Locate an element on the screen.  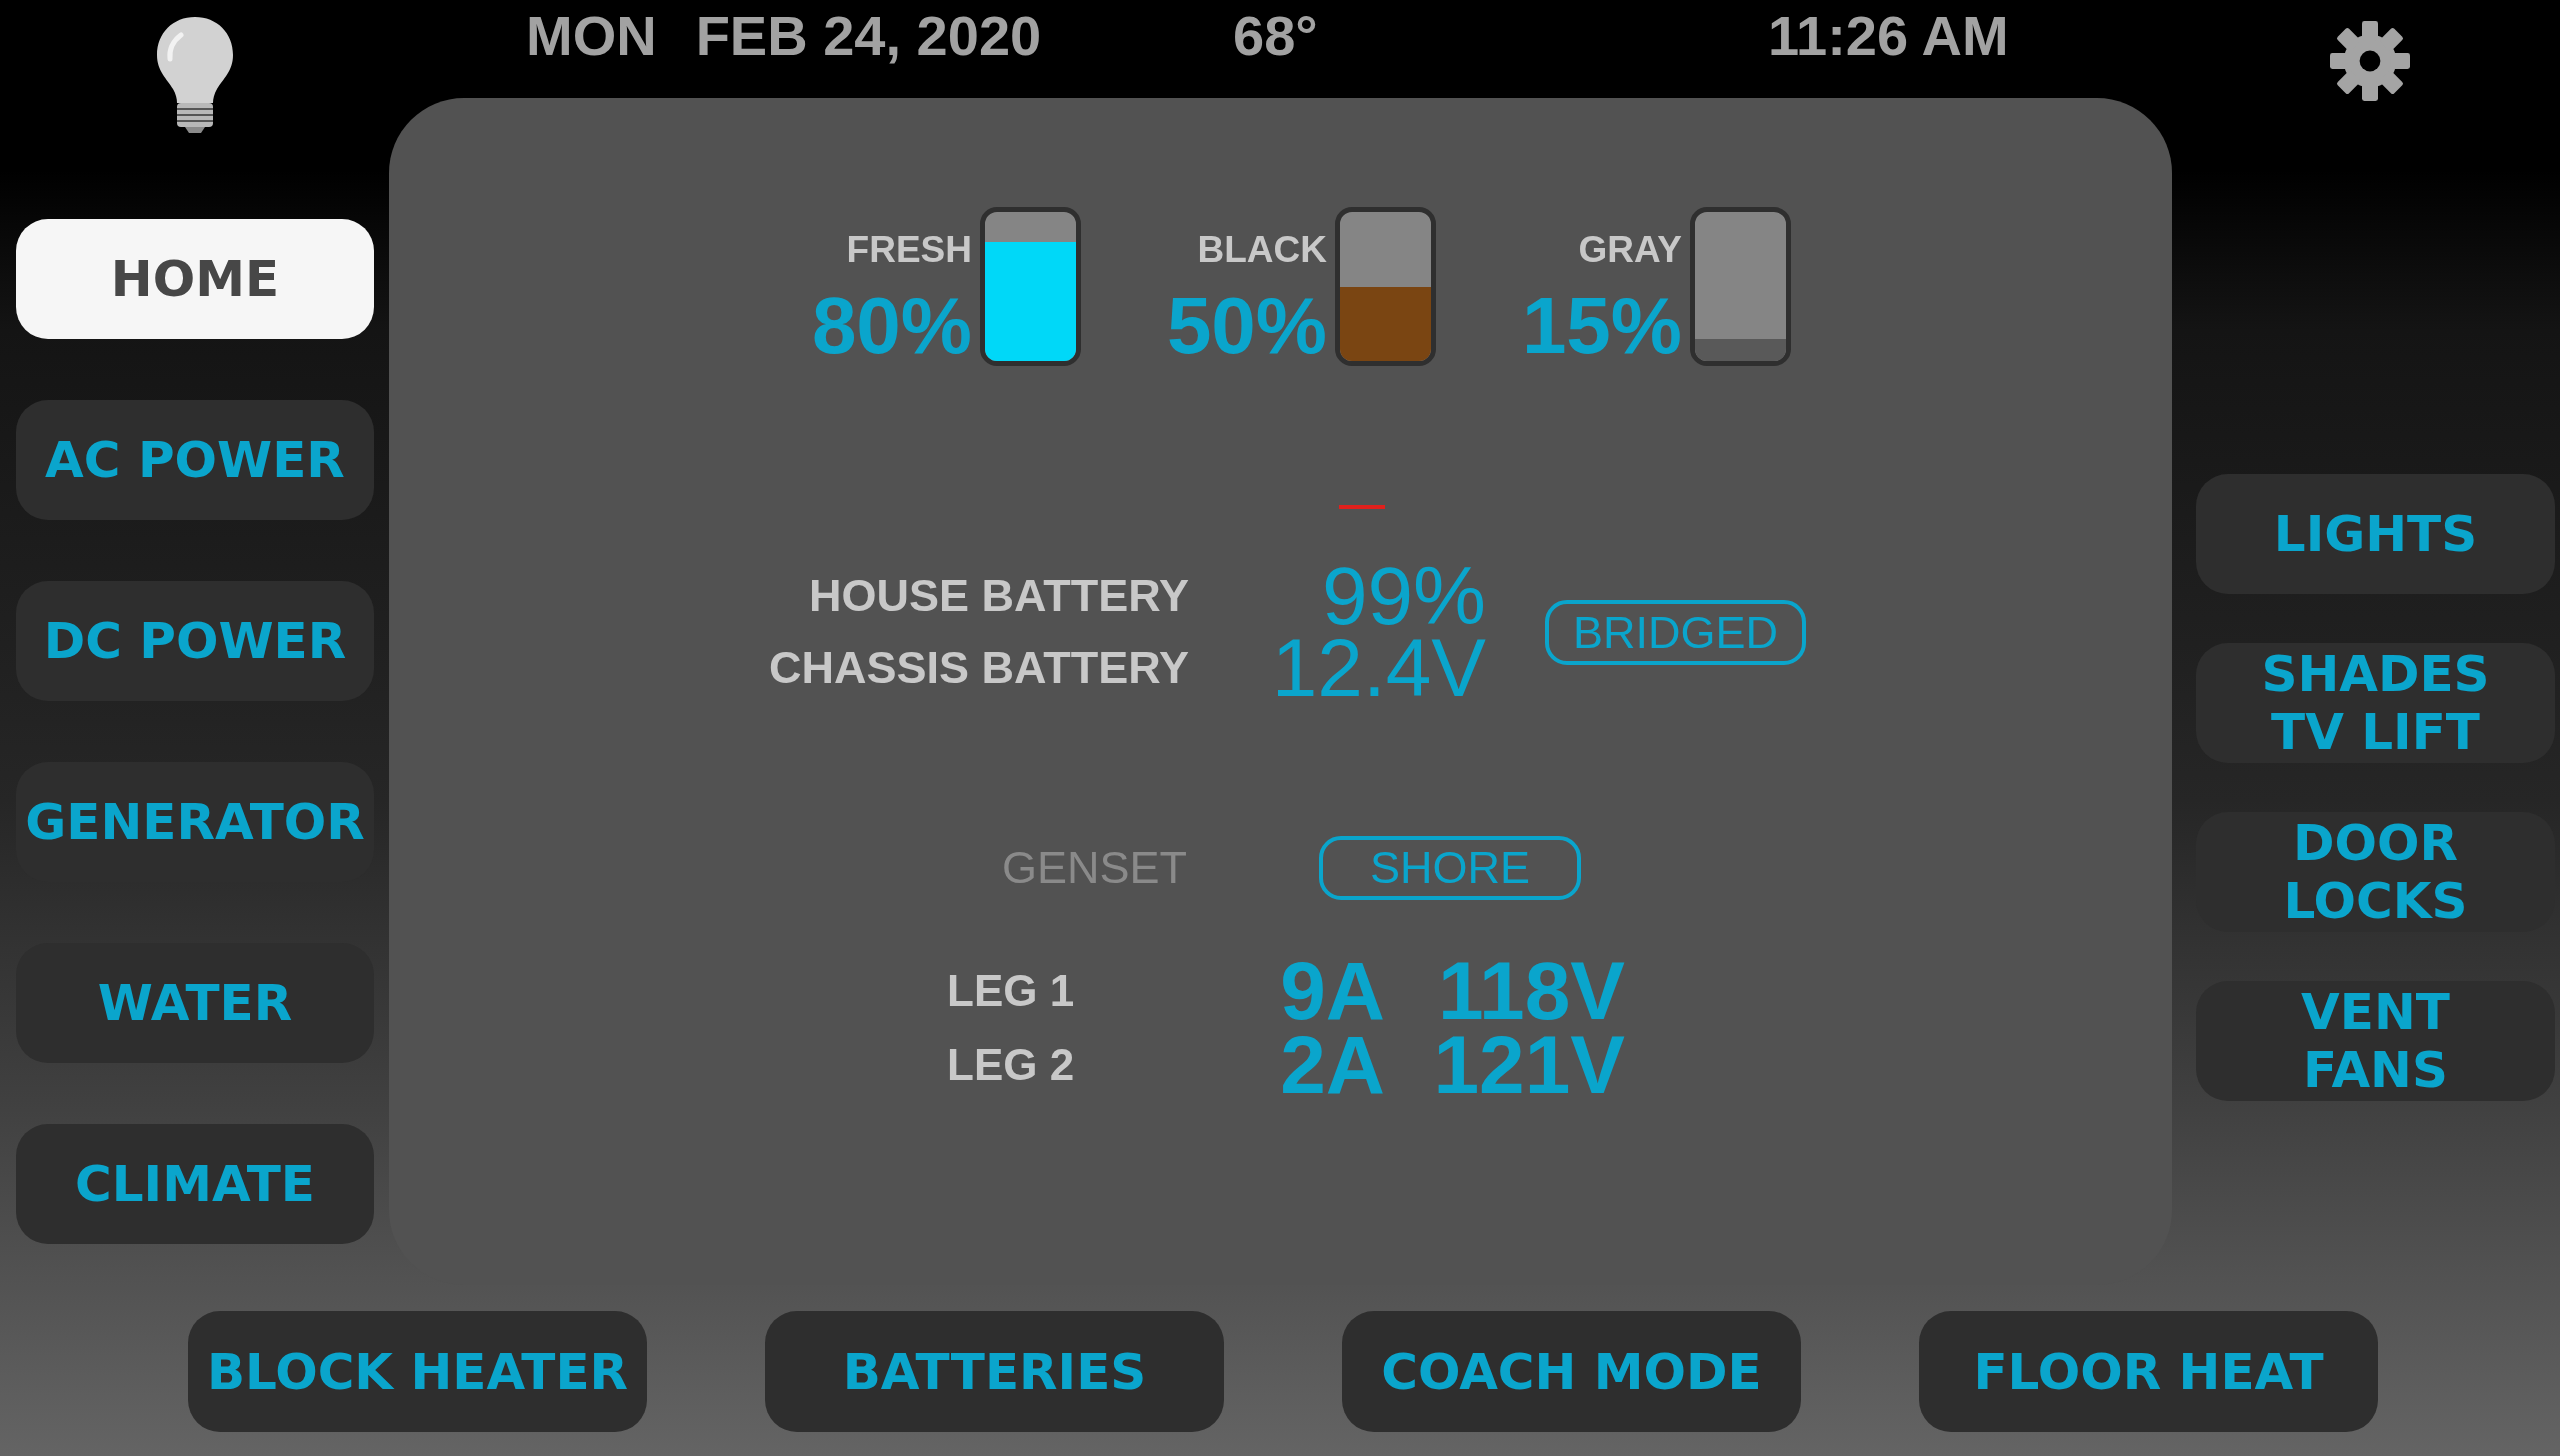
source-toggle: SHORE is located at coordinates (1450, 868).